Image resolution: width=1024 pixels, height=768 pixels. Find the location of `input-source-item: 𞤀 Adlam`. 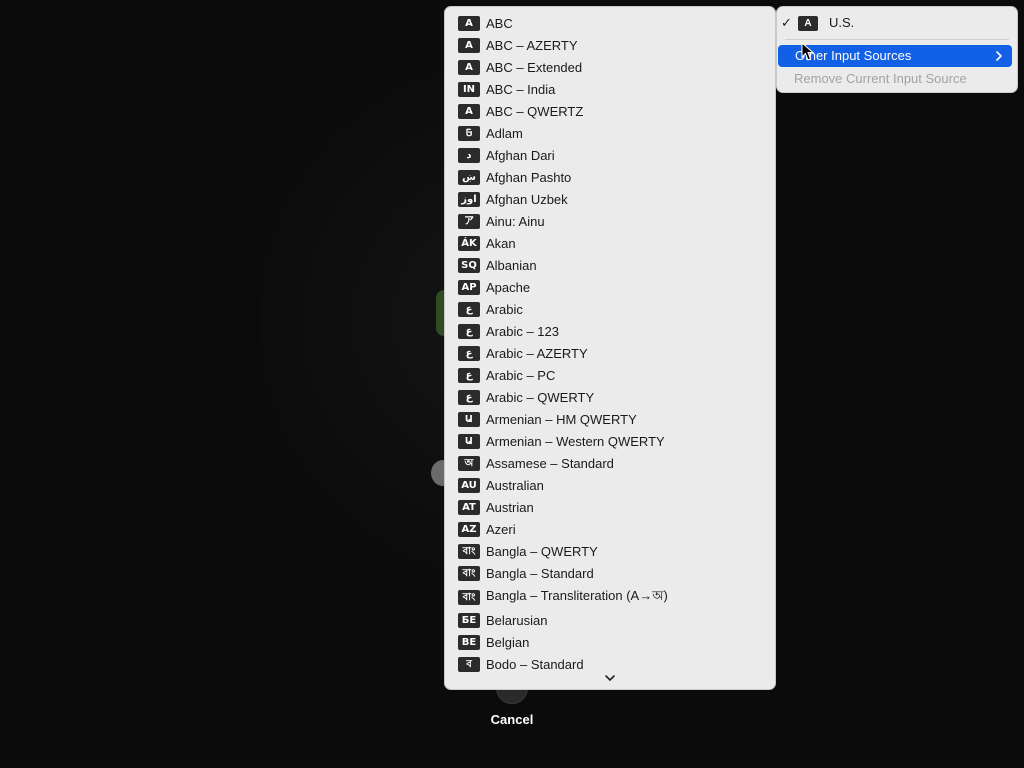

input-source-item: 𞤀 Adlam is located at coordinates (610, 133).